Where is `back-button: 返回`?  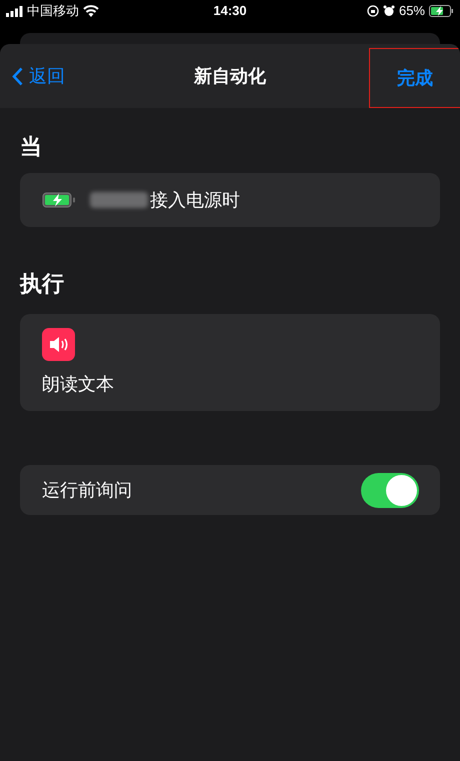
back-button: 返回 is located at coordinates (32, 76).